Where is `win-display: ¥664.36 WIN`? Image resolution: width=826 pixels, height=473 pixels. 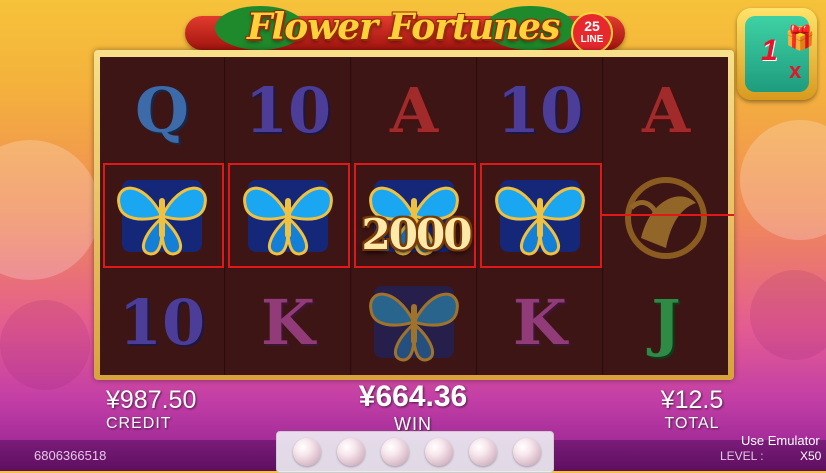
win-display: ¥664.36 WIN is located at coordinates (413, 407).